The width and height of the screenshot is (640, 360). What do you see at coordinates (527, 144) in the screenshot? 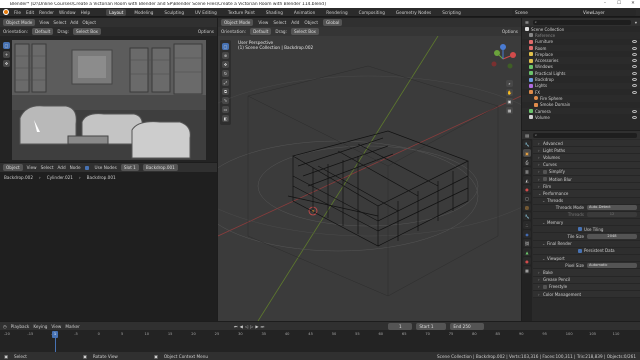
I see `tool-tab-icon: 🔧` at bounding box center [527, 144].